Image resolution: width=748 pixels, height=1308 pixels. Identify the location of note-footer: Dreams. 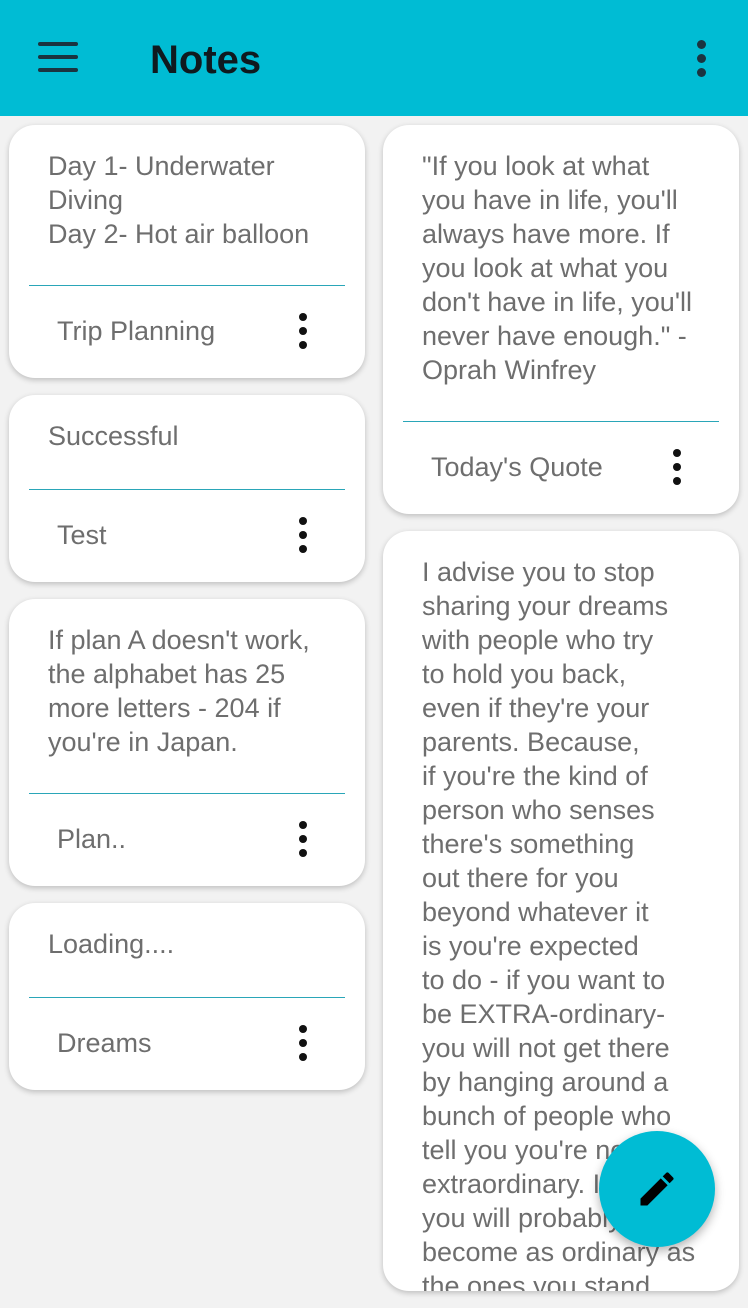
(187, 1044).